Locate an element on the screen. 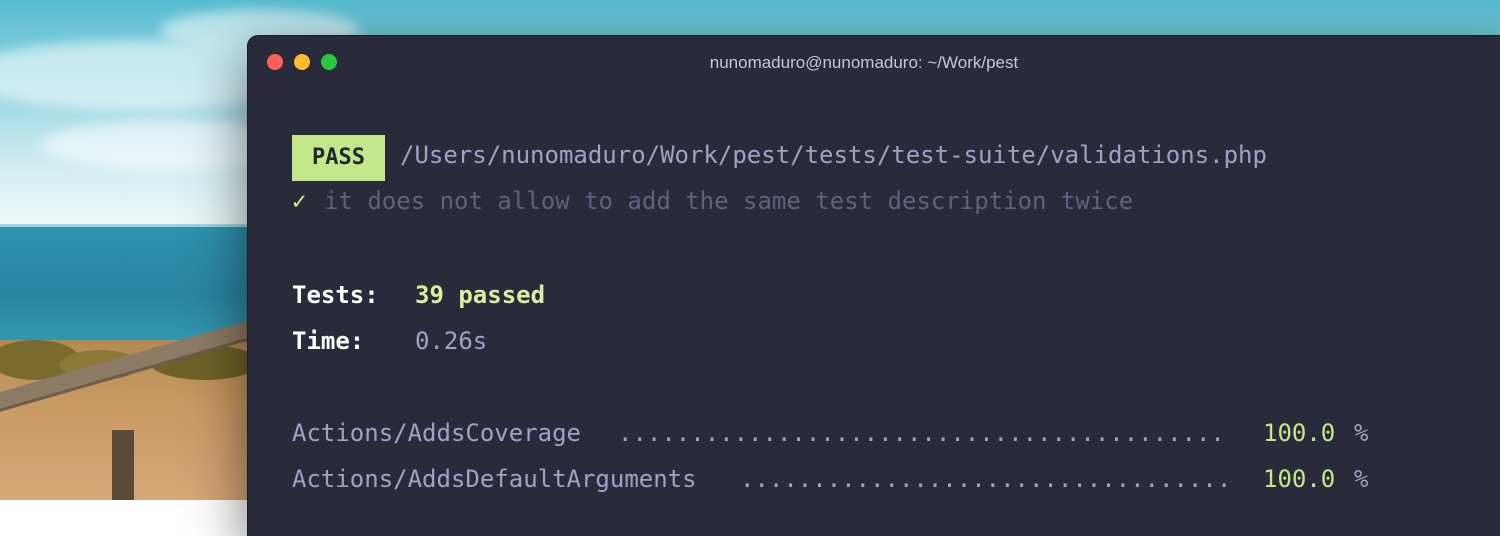  check-icon: ✓ is located at coordinates (299, 201).